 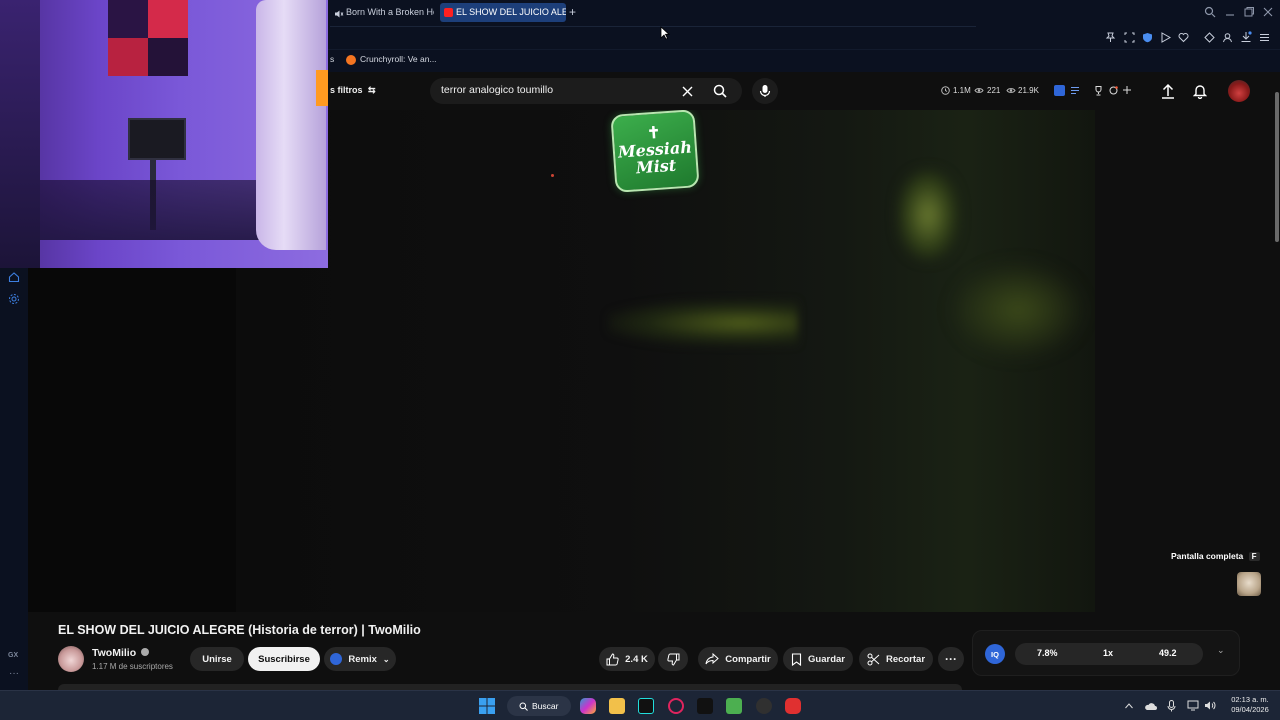 I want to click on clear-search-icon, so click(x=687, y=91).